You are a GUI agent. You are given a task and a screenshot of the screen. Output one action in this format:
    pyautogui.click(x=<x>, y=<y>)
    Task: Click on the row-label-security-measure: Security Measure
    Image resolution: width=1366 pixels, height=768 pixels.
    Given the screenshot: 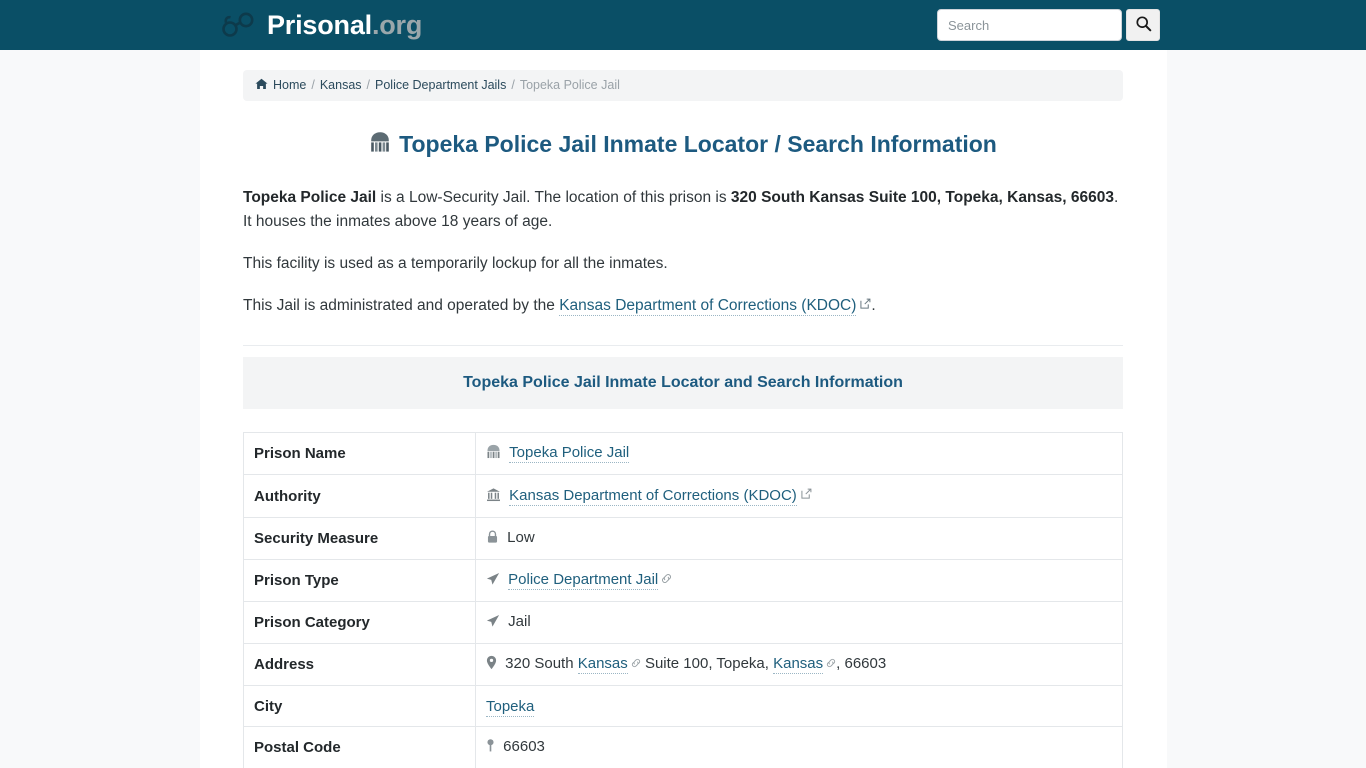 What is the action you would take?
    pyautogui.click(x=359, y=538)
    